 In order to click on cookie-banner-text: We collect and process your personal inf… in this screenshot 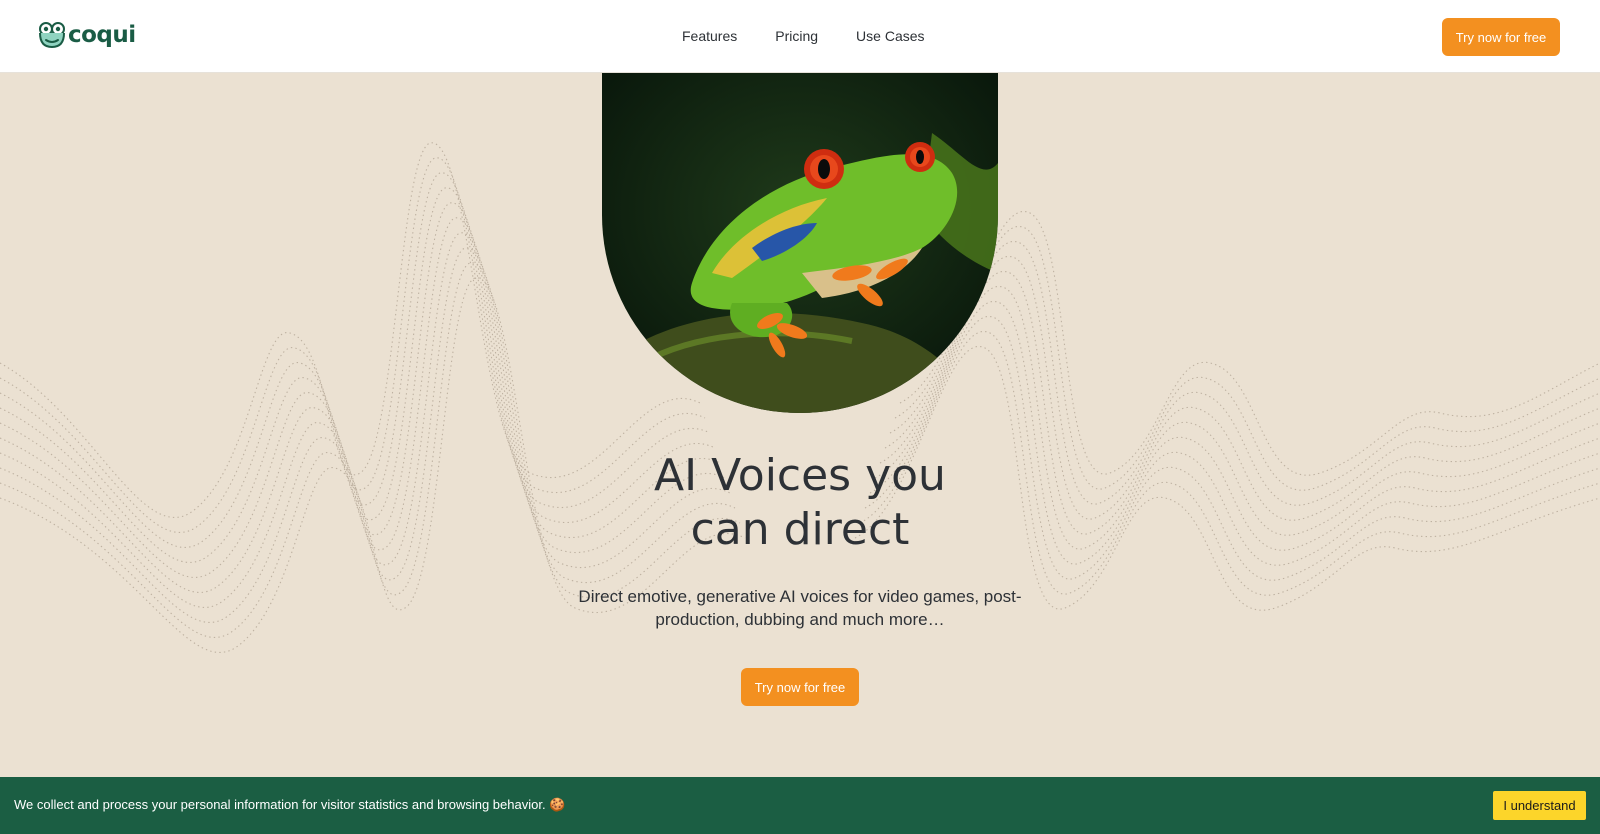, I will do `click(290, 804)`.